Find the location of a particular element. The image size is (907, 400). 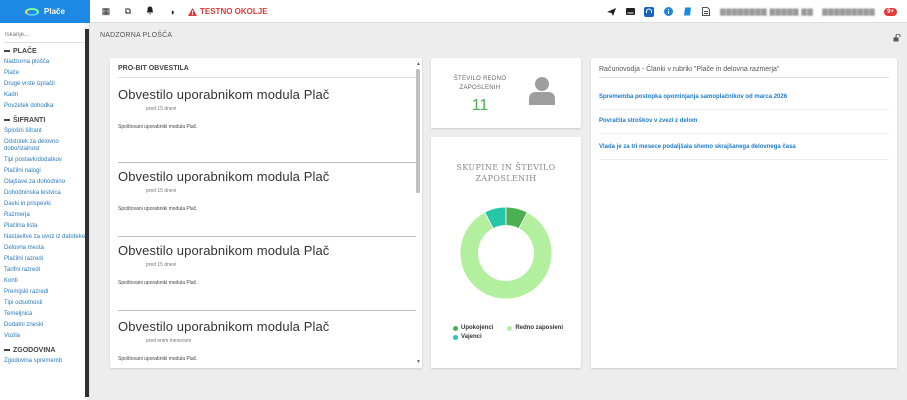

sidebar-item-razmerja: Razmerja is located at coordinates (45, 215).